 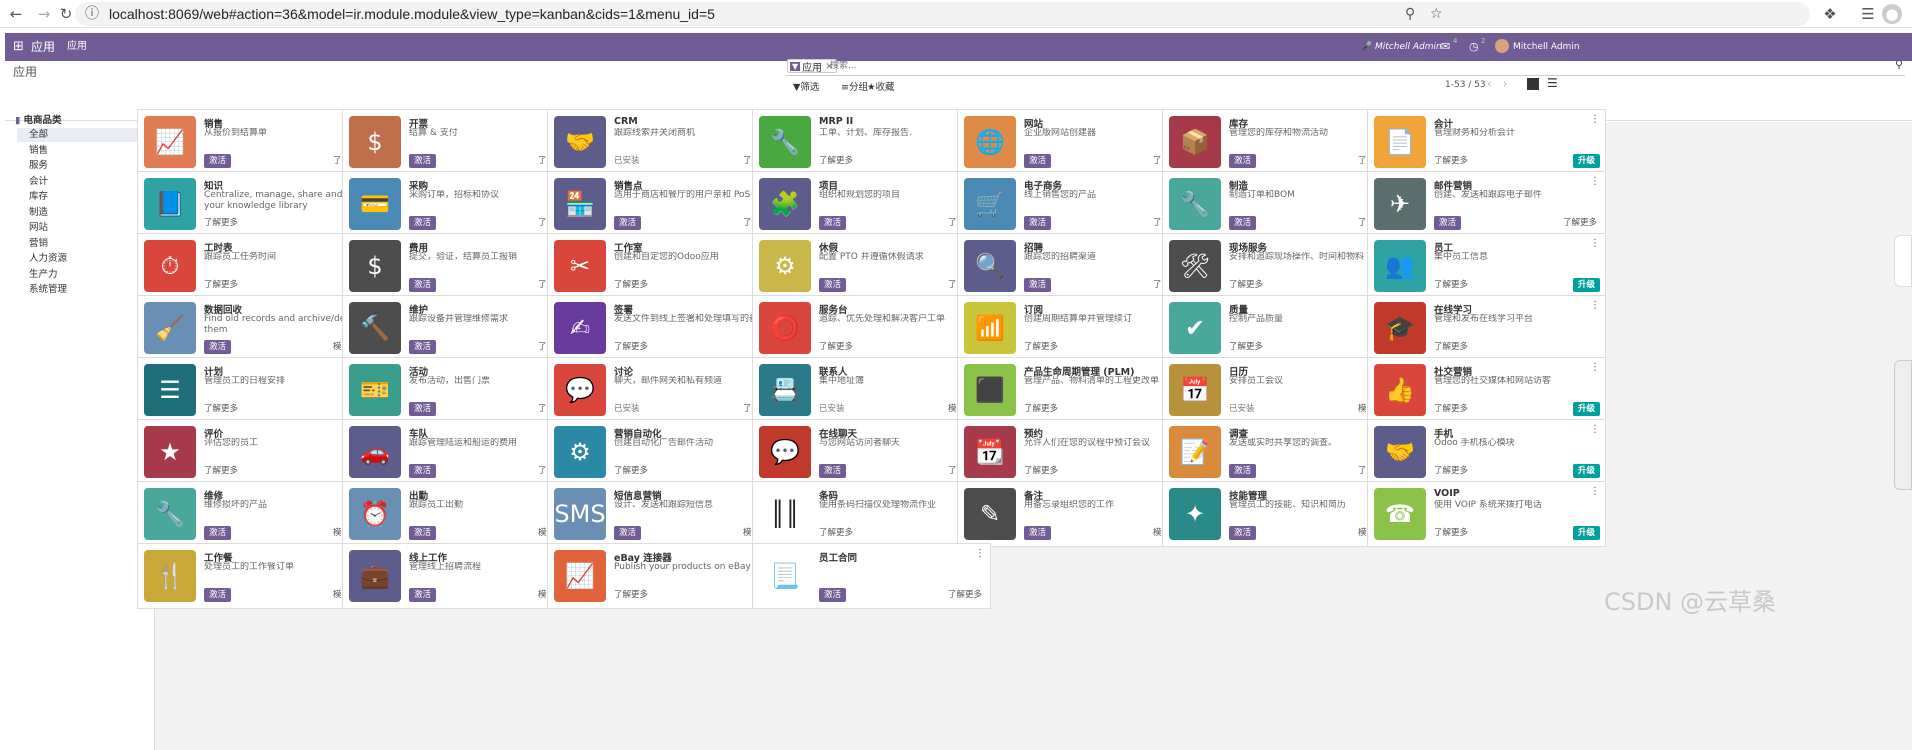 I want to click on kanban-view-icon, so click(x=1533, y=84).